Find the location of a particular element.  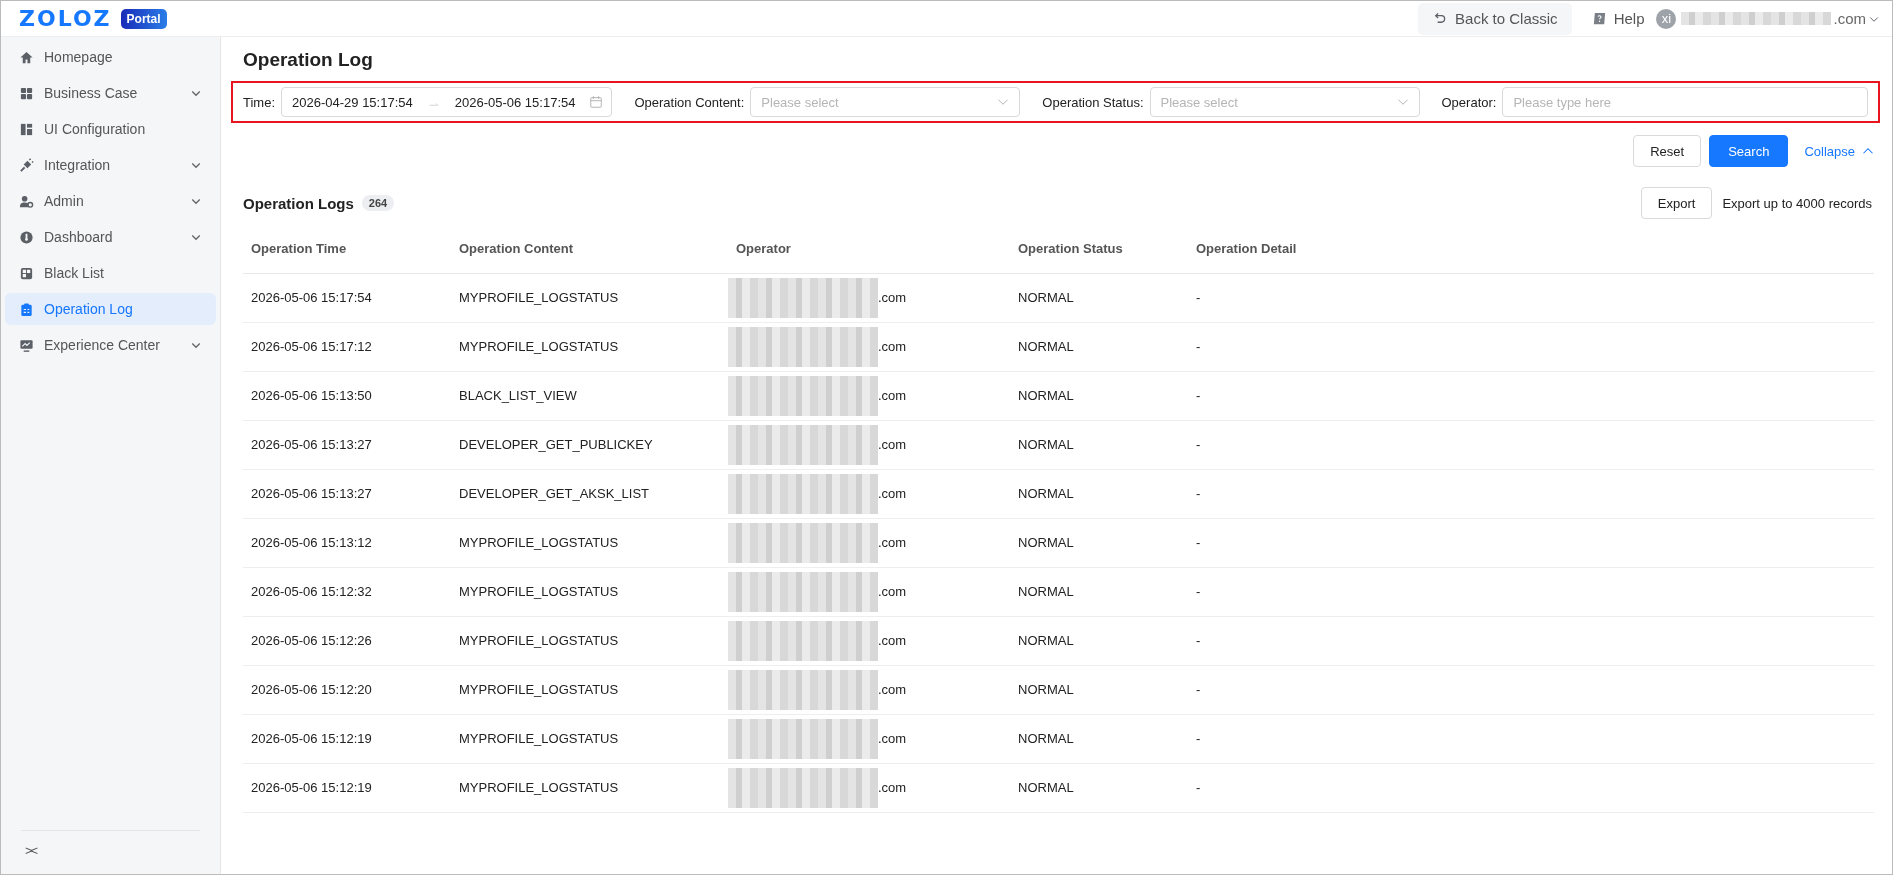

field-label: Operator: is located at coordinates (1469, 102).